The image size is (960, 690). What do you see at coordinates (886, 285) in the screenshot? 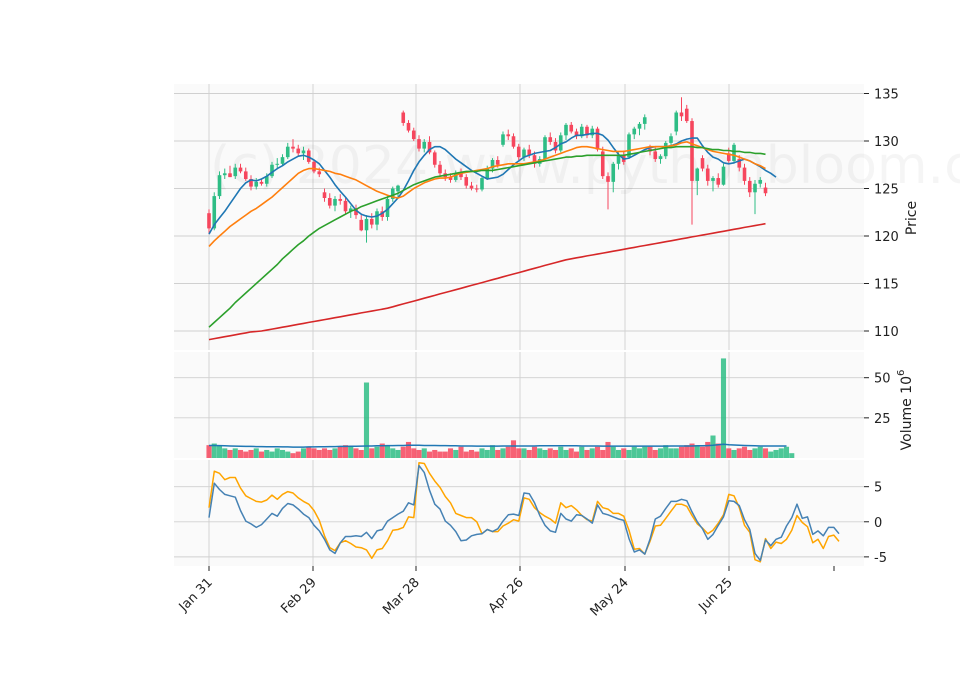
I see `price-axis-tick-label: 115` at bounding box center [886, 285].